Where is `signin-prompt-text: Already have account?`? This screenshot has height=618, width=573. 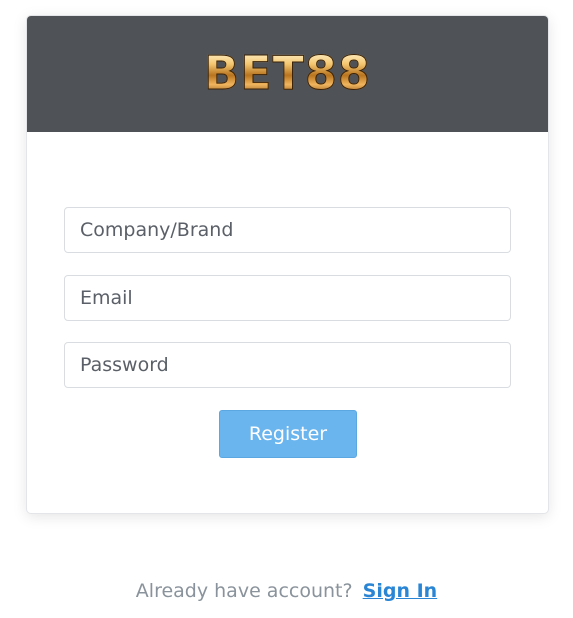
signin-prompt-text: Already have account? is located at coordinates (244, 591).